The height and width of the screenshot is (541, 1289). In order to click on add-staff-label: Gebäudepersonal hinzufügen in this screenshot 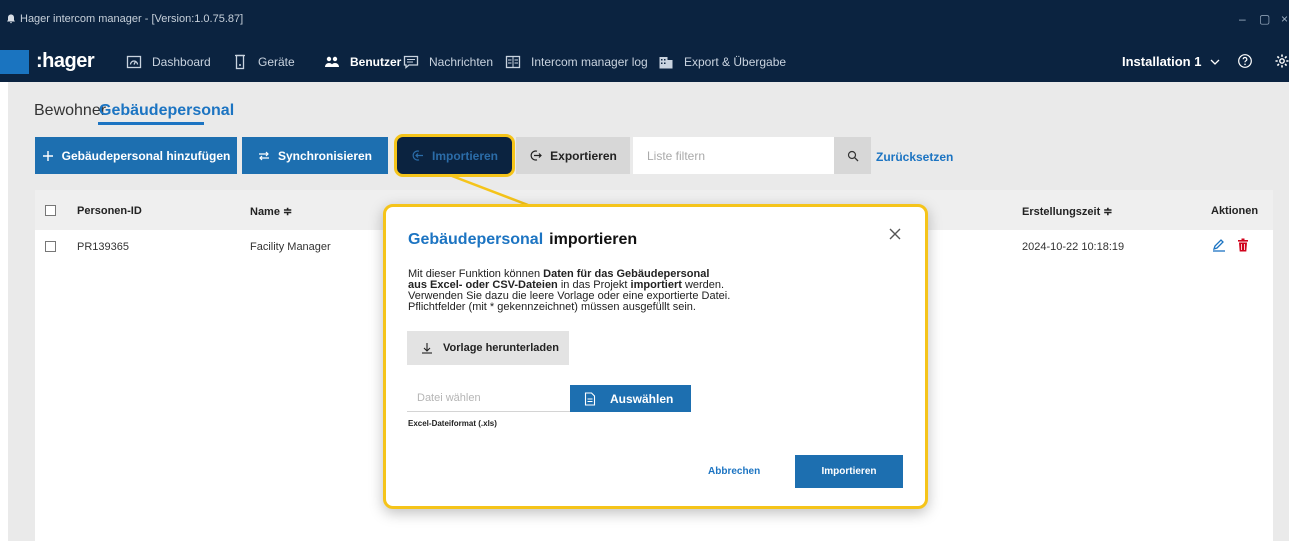, I will do `click(146, 155)`.